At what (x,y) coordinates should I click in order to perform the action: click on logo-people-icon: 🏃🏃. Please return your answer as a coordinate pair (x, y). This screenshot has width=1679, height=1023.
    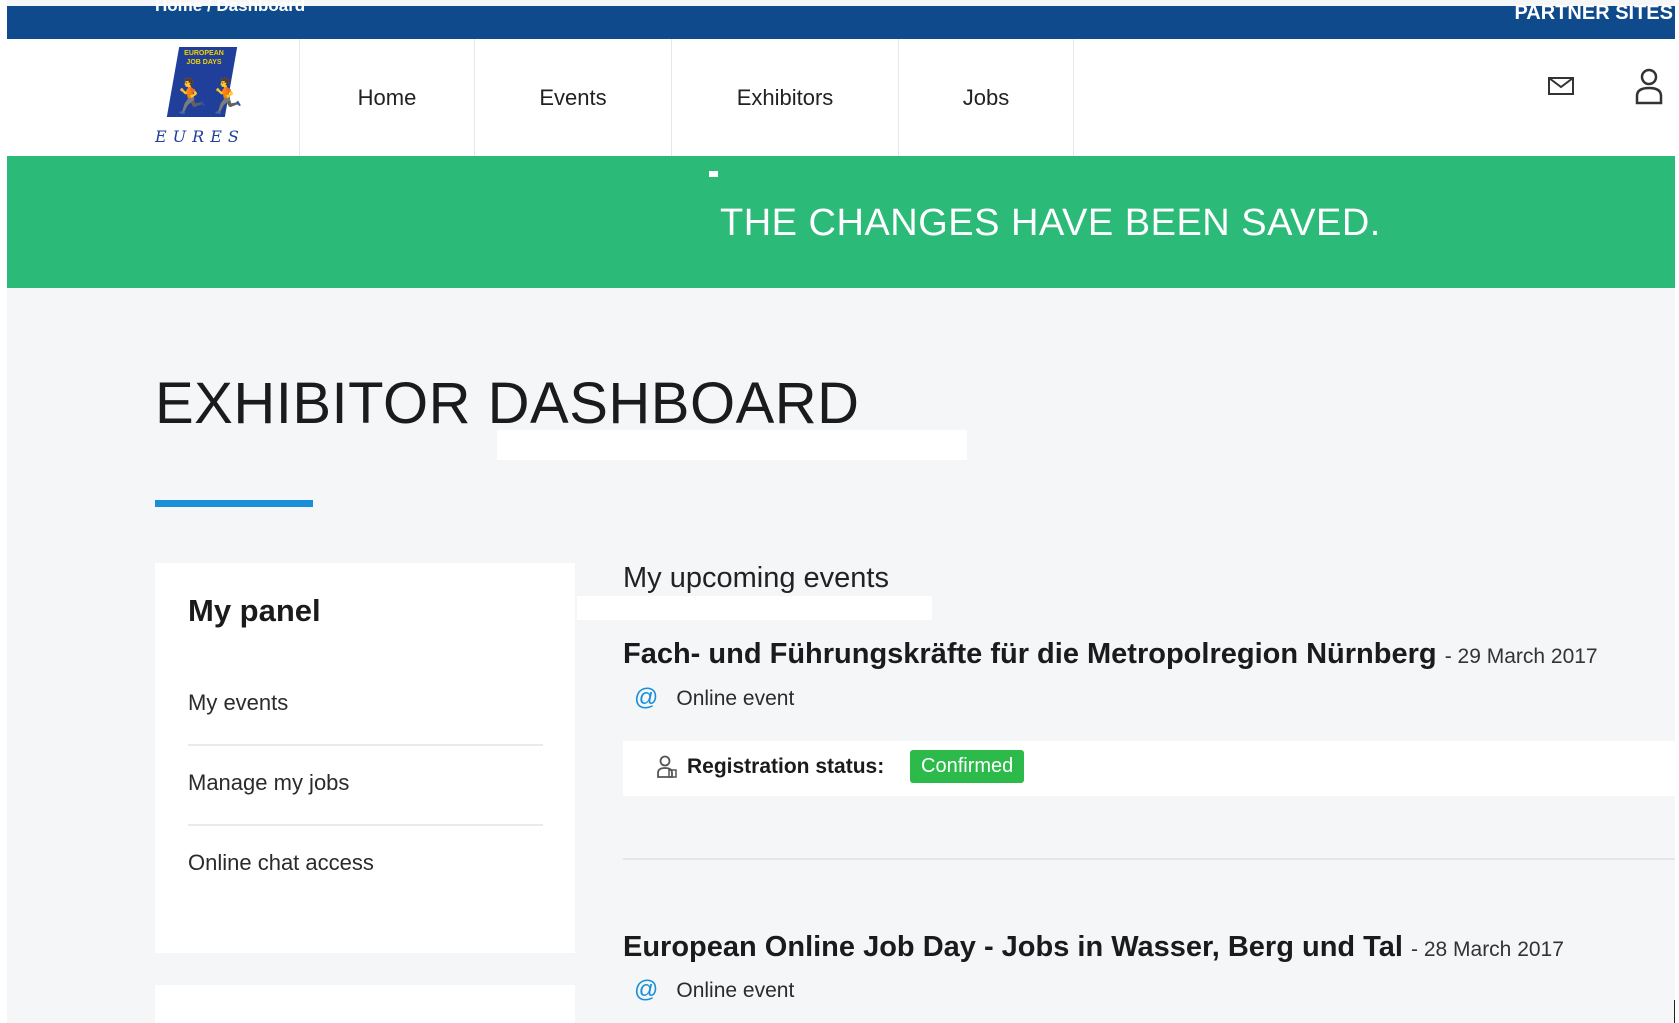
    Looking at the image, I should click on (208, 97).